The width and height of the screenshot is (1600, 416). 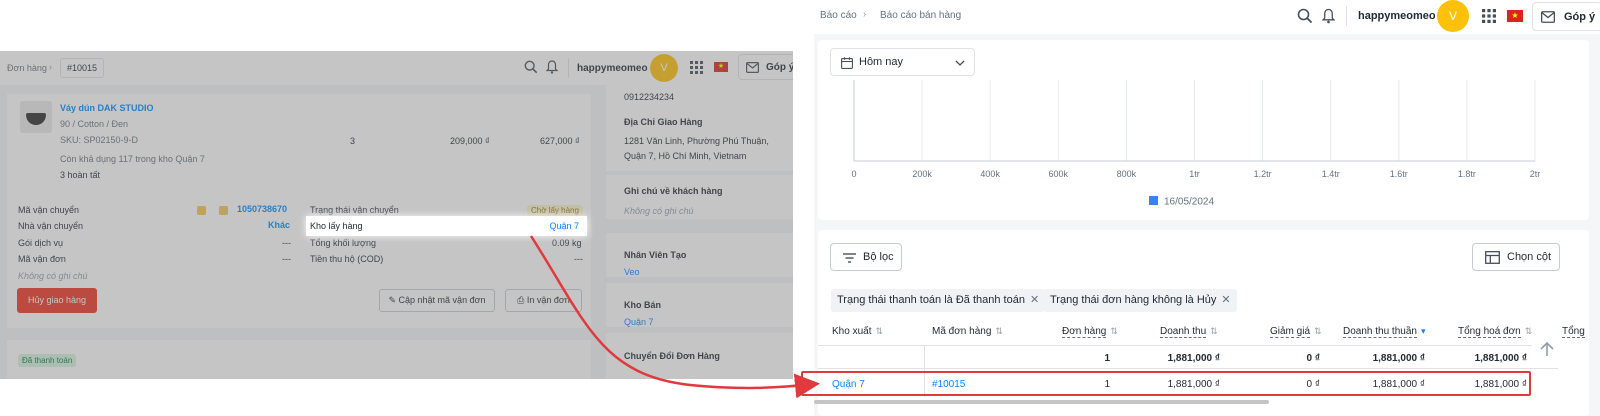 I want to click on x-tick-label: 0, so click(x=853, y=174).